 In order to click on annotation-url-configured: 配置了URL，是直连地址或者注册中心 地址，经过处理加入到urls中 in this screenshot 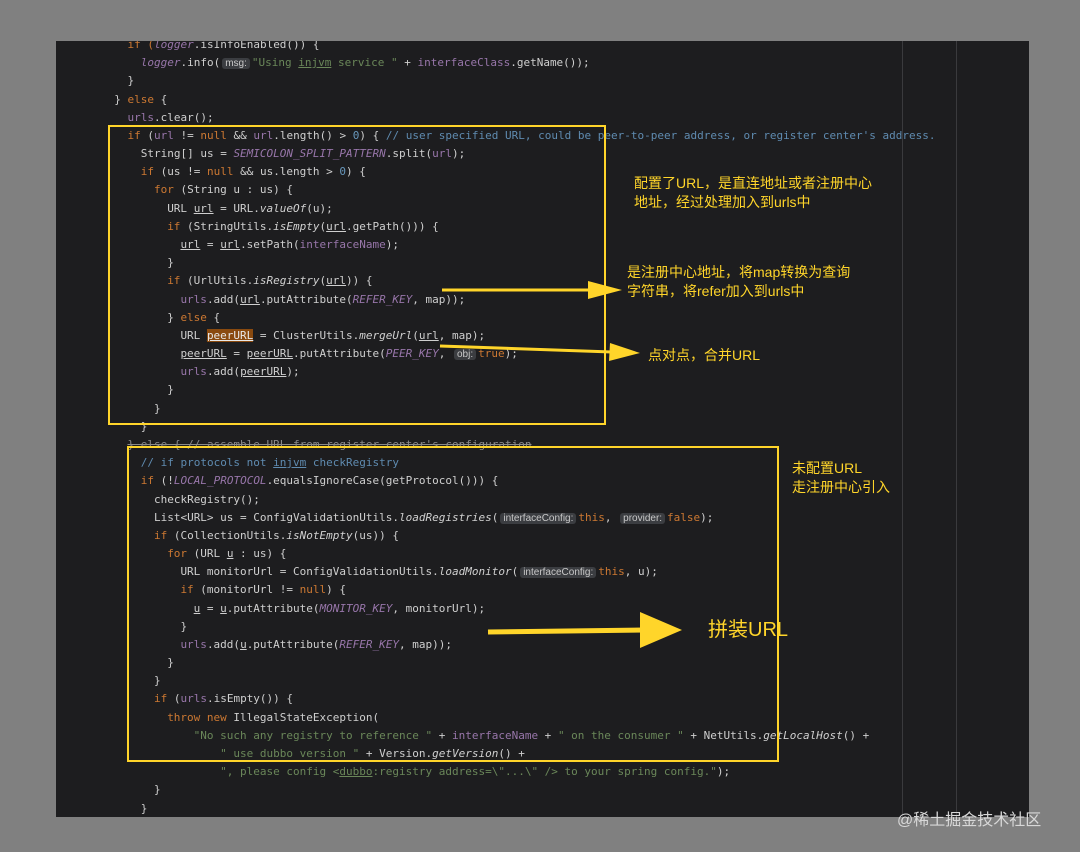, I will do `click(753, 192)`.